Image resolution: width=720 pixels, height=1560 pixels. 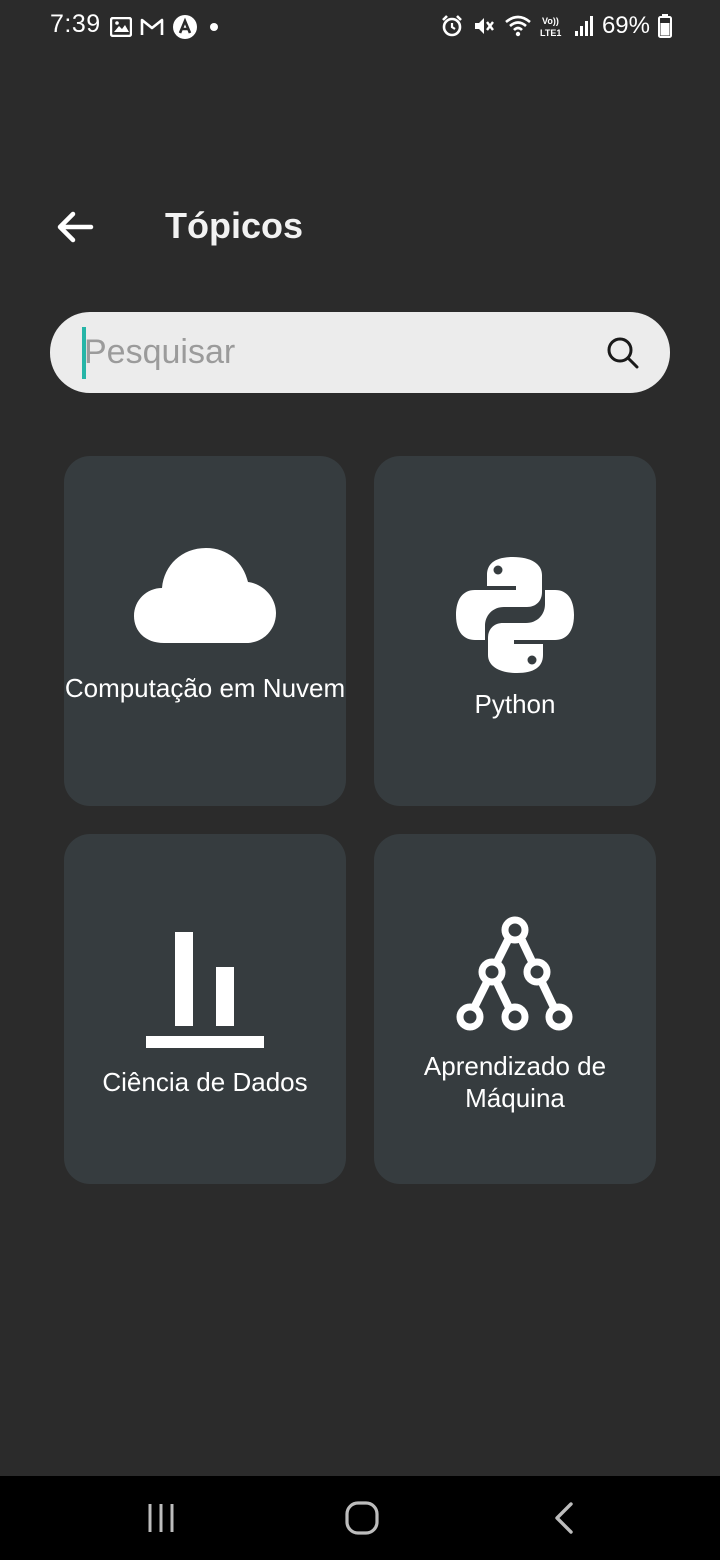 What do you see at coordinates (584, 26) in the screenshot?
I see `signal-icon` at bounding box center [584, 26].